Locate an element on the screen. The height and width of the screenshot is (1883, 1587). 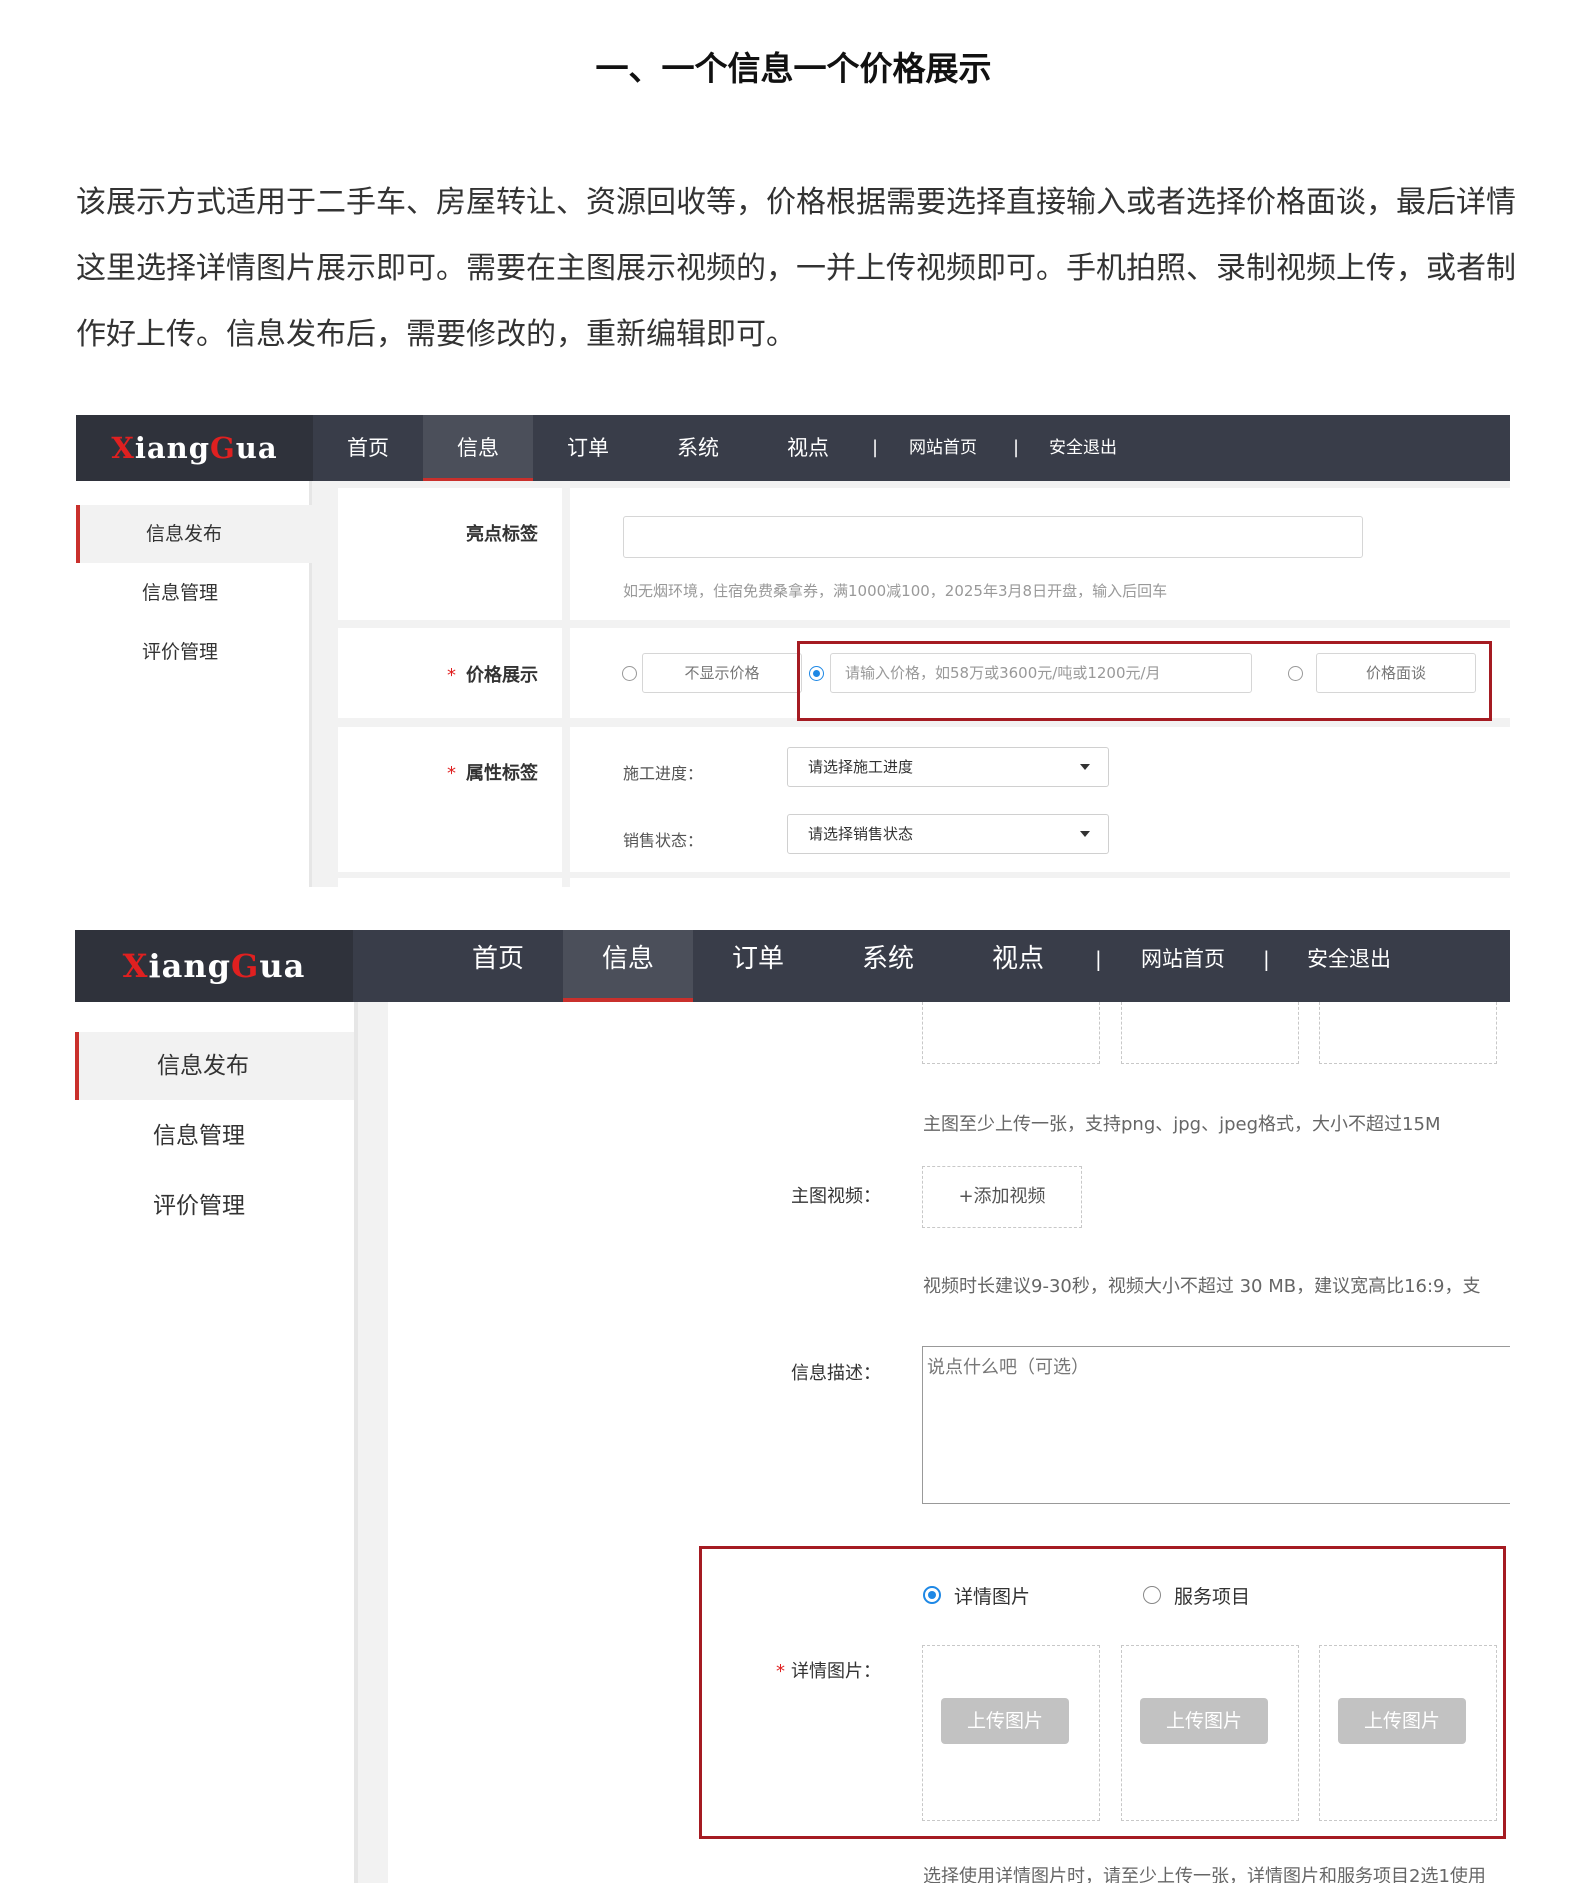
service-item-radio is located at coordinates (1152, 1595).